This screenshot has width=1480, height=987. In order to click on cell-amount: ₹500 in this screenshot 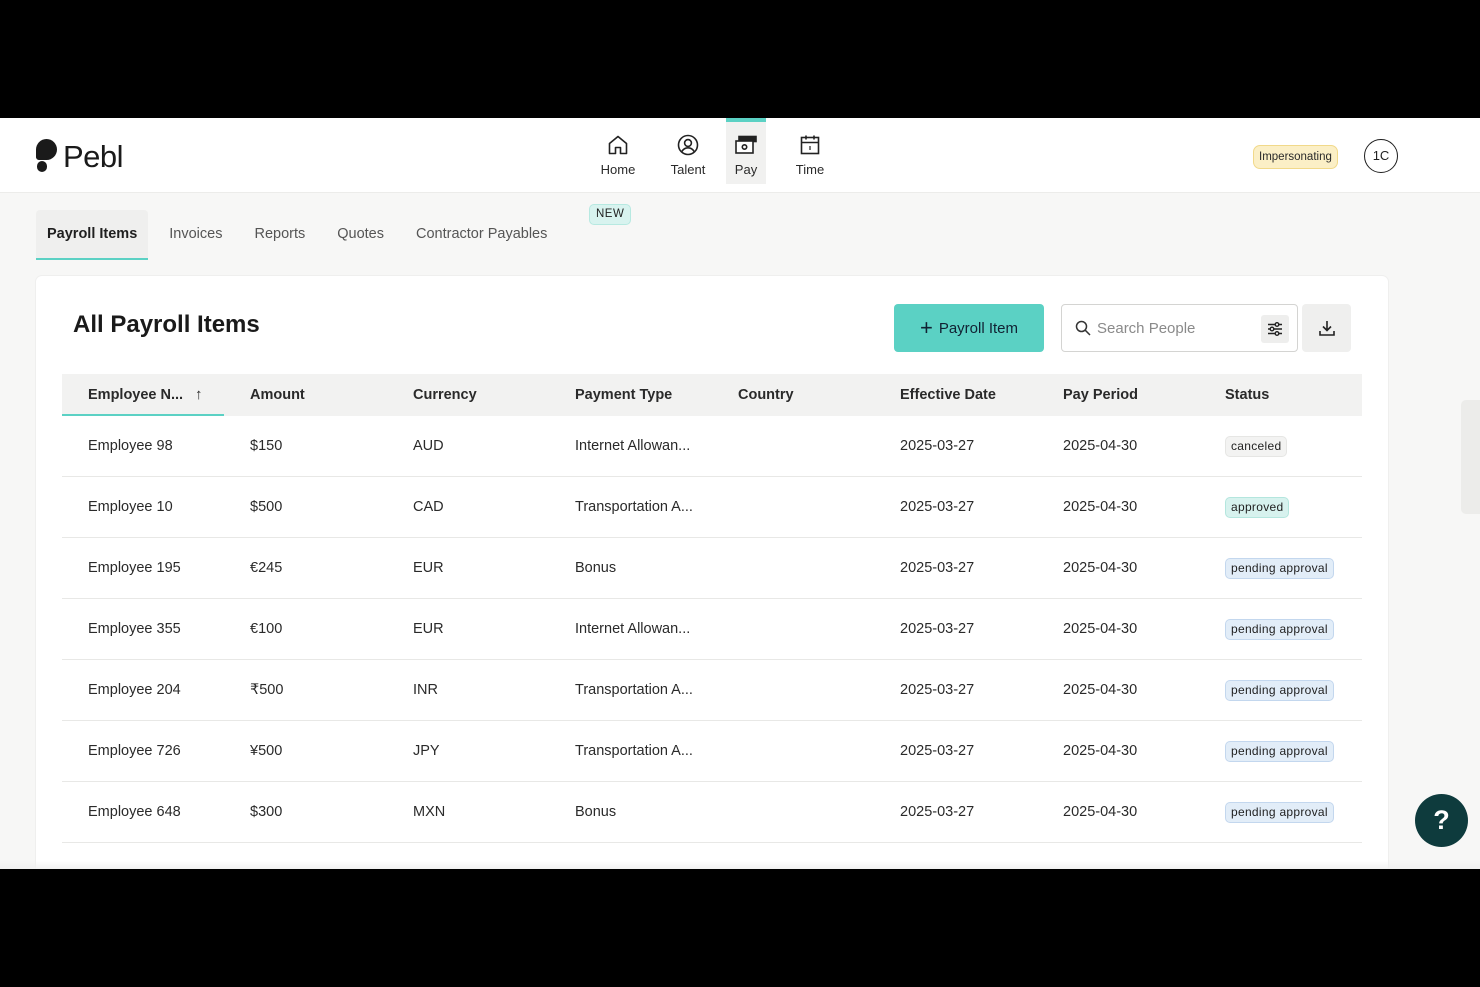, I will do `click(267, 690)`.